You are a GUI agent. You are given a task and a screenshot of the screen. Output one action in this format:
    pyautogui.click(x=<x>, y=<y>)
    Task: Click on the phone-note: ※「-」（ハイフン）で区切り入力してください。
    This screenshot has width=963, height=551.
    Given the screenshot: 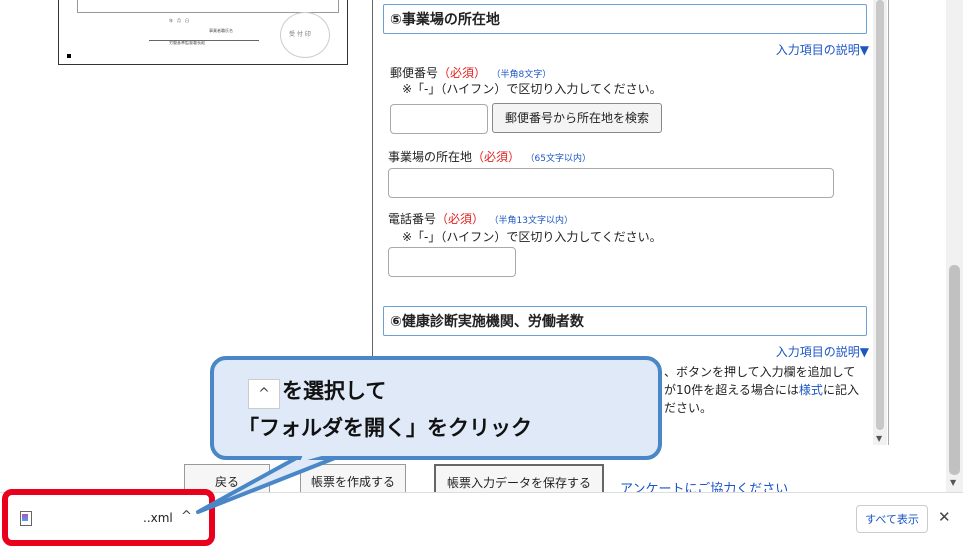 What is the action you would take?
    pyautogui.click(x=532, y=237)
    